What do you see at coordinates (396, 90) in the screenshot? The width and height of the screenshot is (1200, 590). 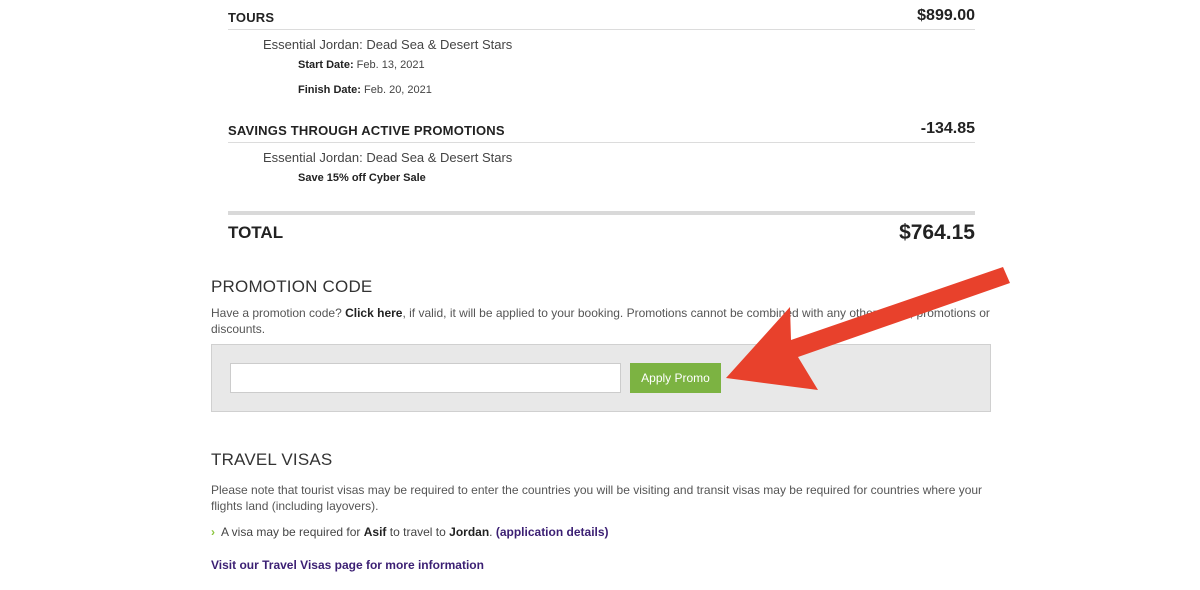 I see `finish-date-value: Feb. 20, 2021` at bounding box center [396, 90].